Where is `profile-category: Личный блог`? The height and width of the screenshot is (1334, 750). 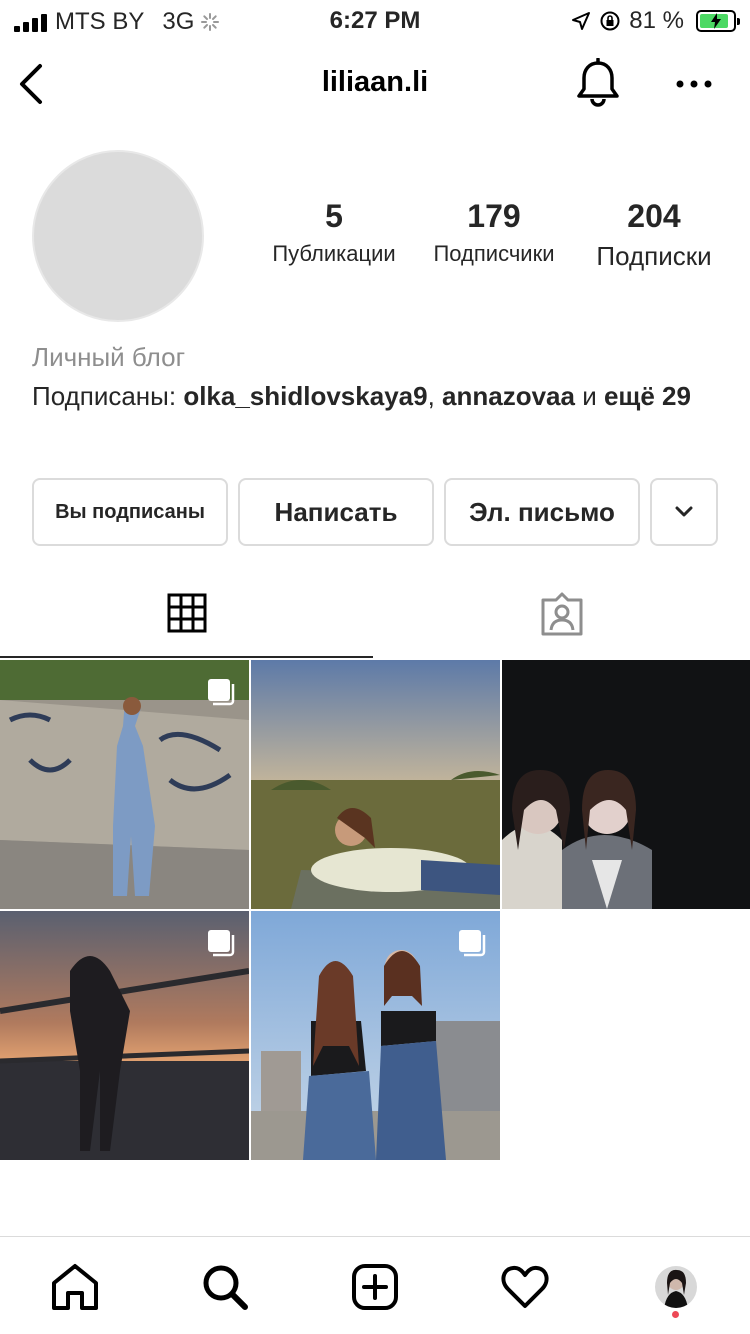
profile-category: Личный блог is located at coordinates (109, 357).